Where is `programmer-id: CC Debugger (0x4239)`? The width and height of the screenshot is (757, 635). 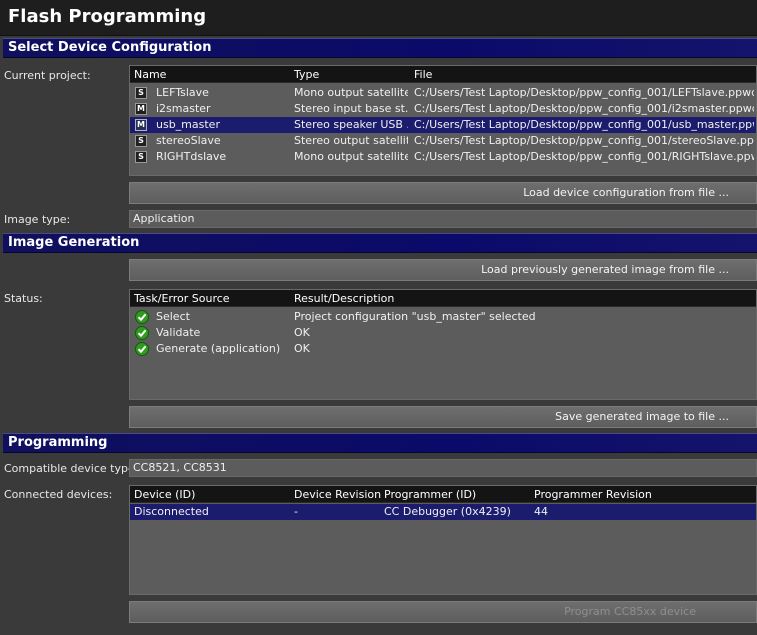 programmer-id: CC Debugger (0x4239) is located at coordinates (447, 511).